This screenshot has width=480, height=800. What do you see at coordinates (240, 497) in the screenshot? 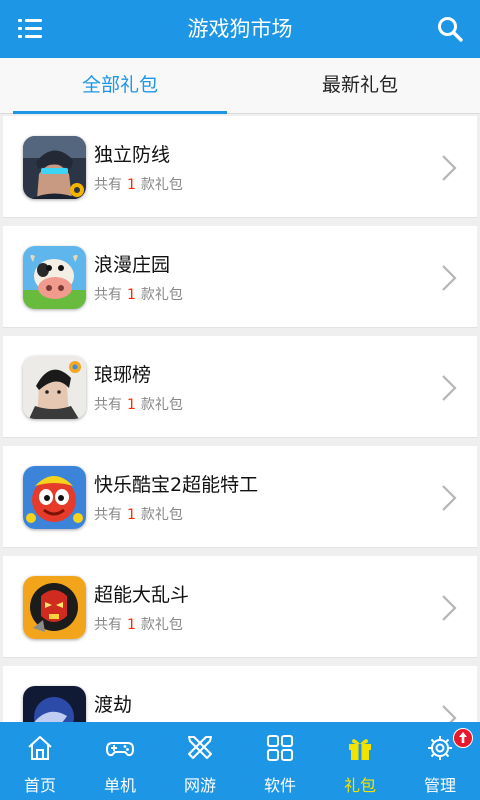
I see `list-item: 快乐酷宝2超能特工 共有 1 款礼包` at bounding box center [240, 497].